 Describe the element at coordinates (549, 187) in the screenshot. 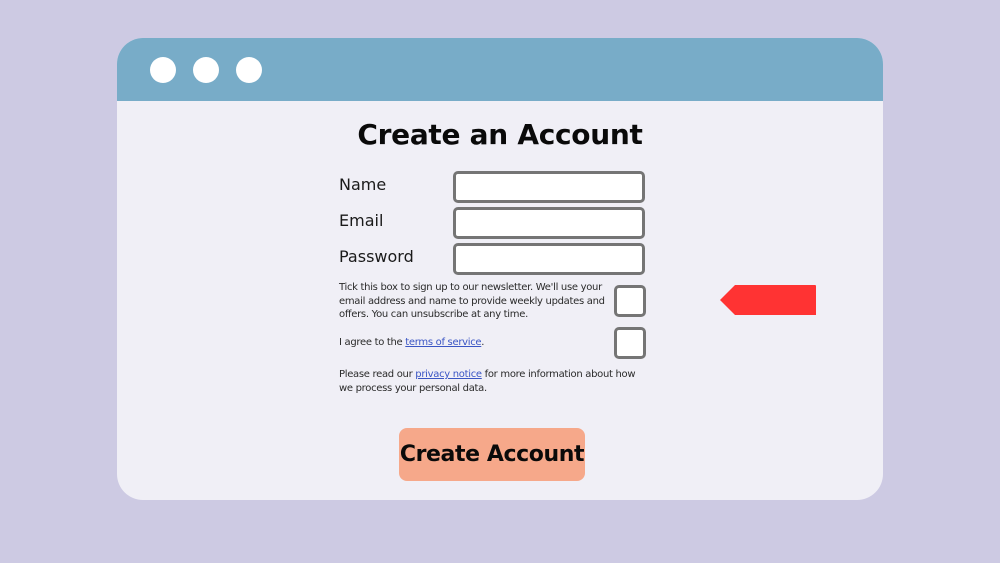

I see `name-input` at that location.